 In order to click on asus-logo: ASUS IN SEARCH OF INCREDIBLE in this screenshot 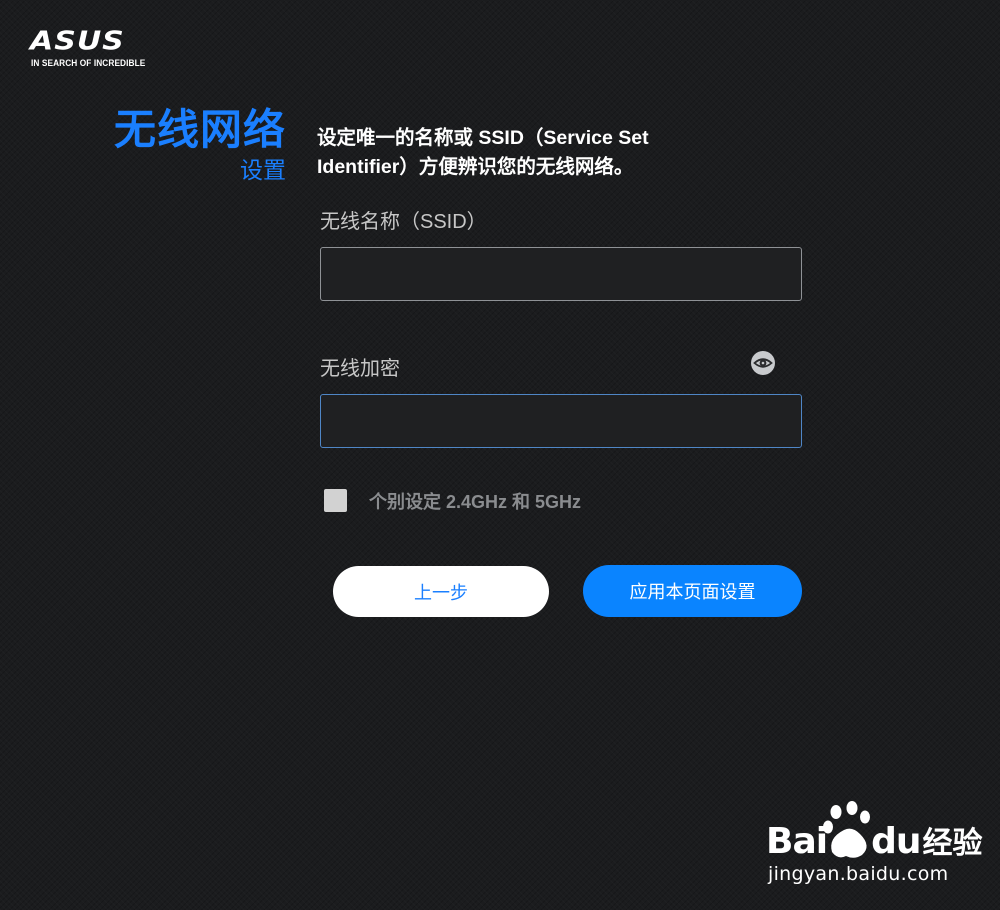, I will do `click(90, 49)`.